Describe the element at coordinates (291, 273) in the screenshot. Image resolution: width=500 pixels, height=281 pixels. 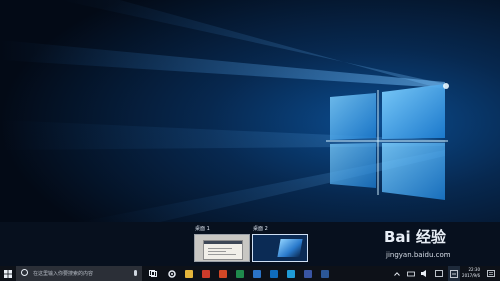
I see `onedrive-icon` at that location.